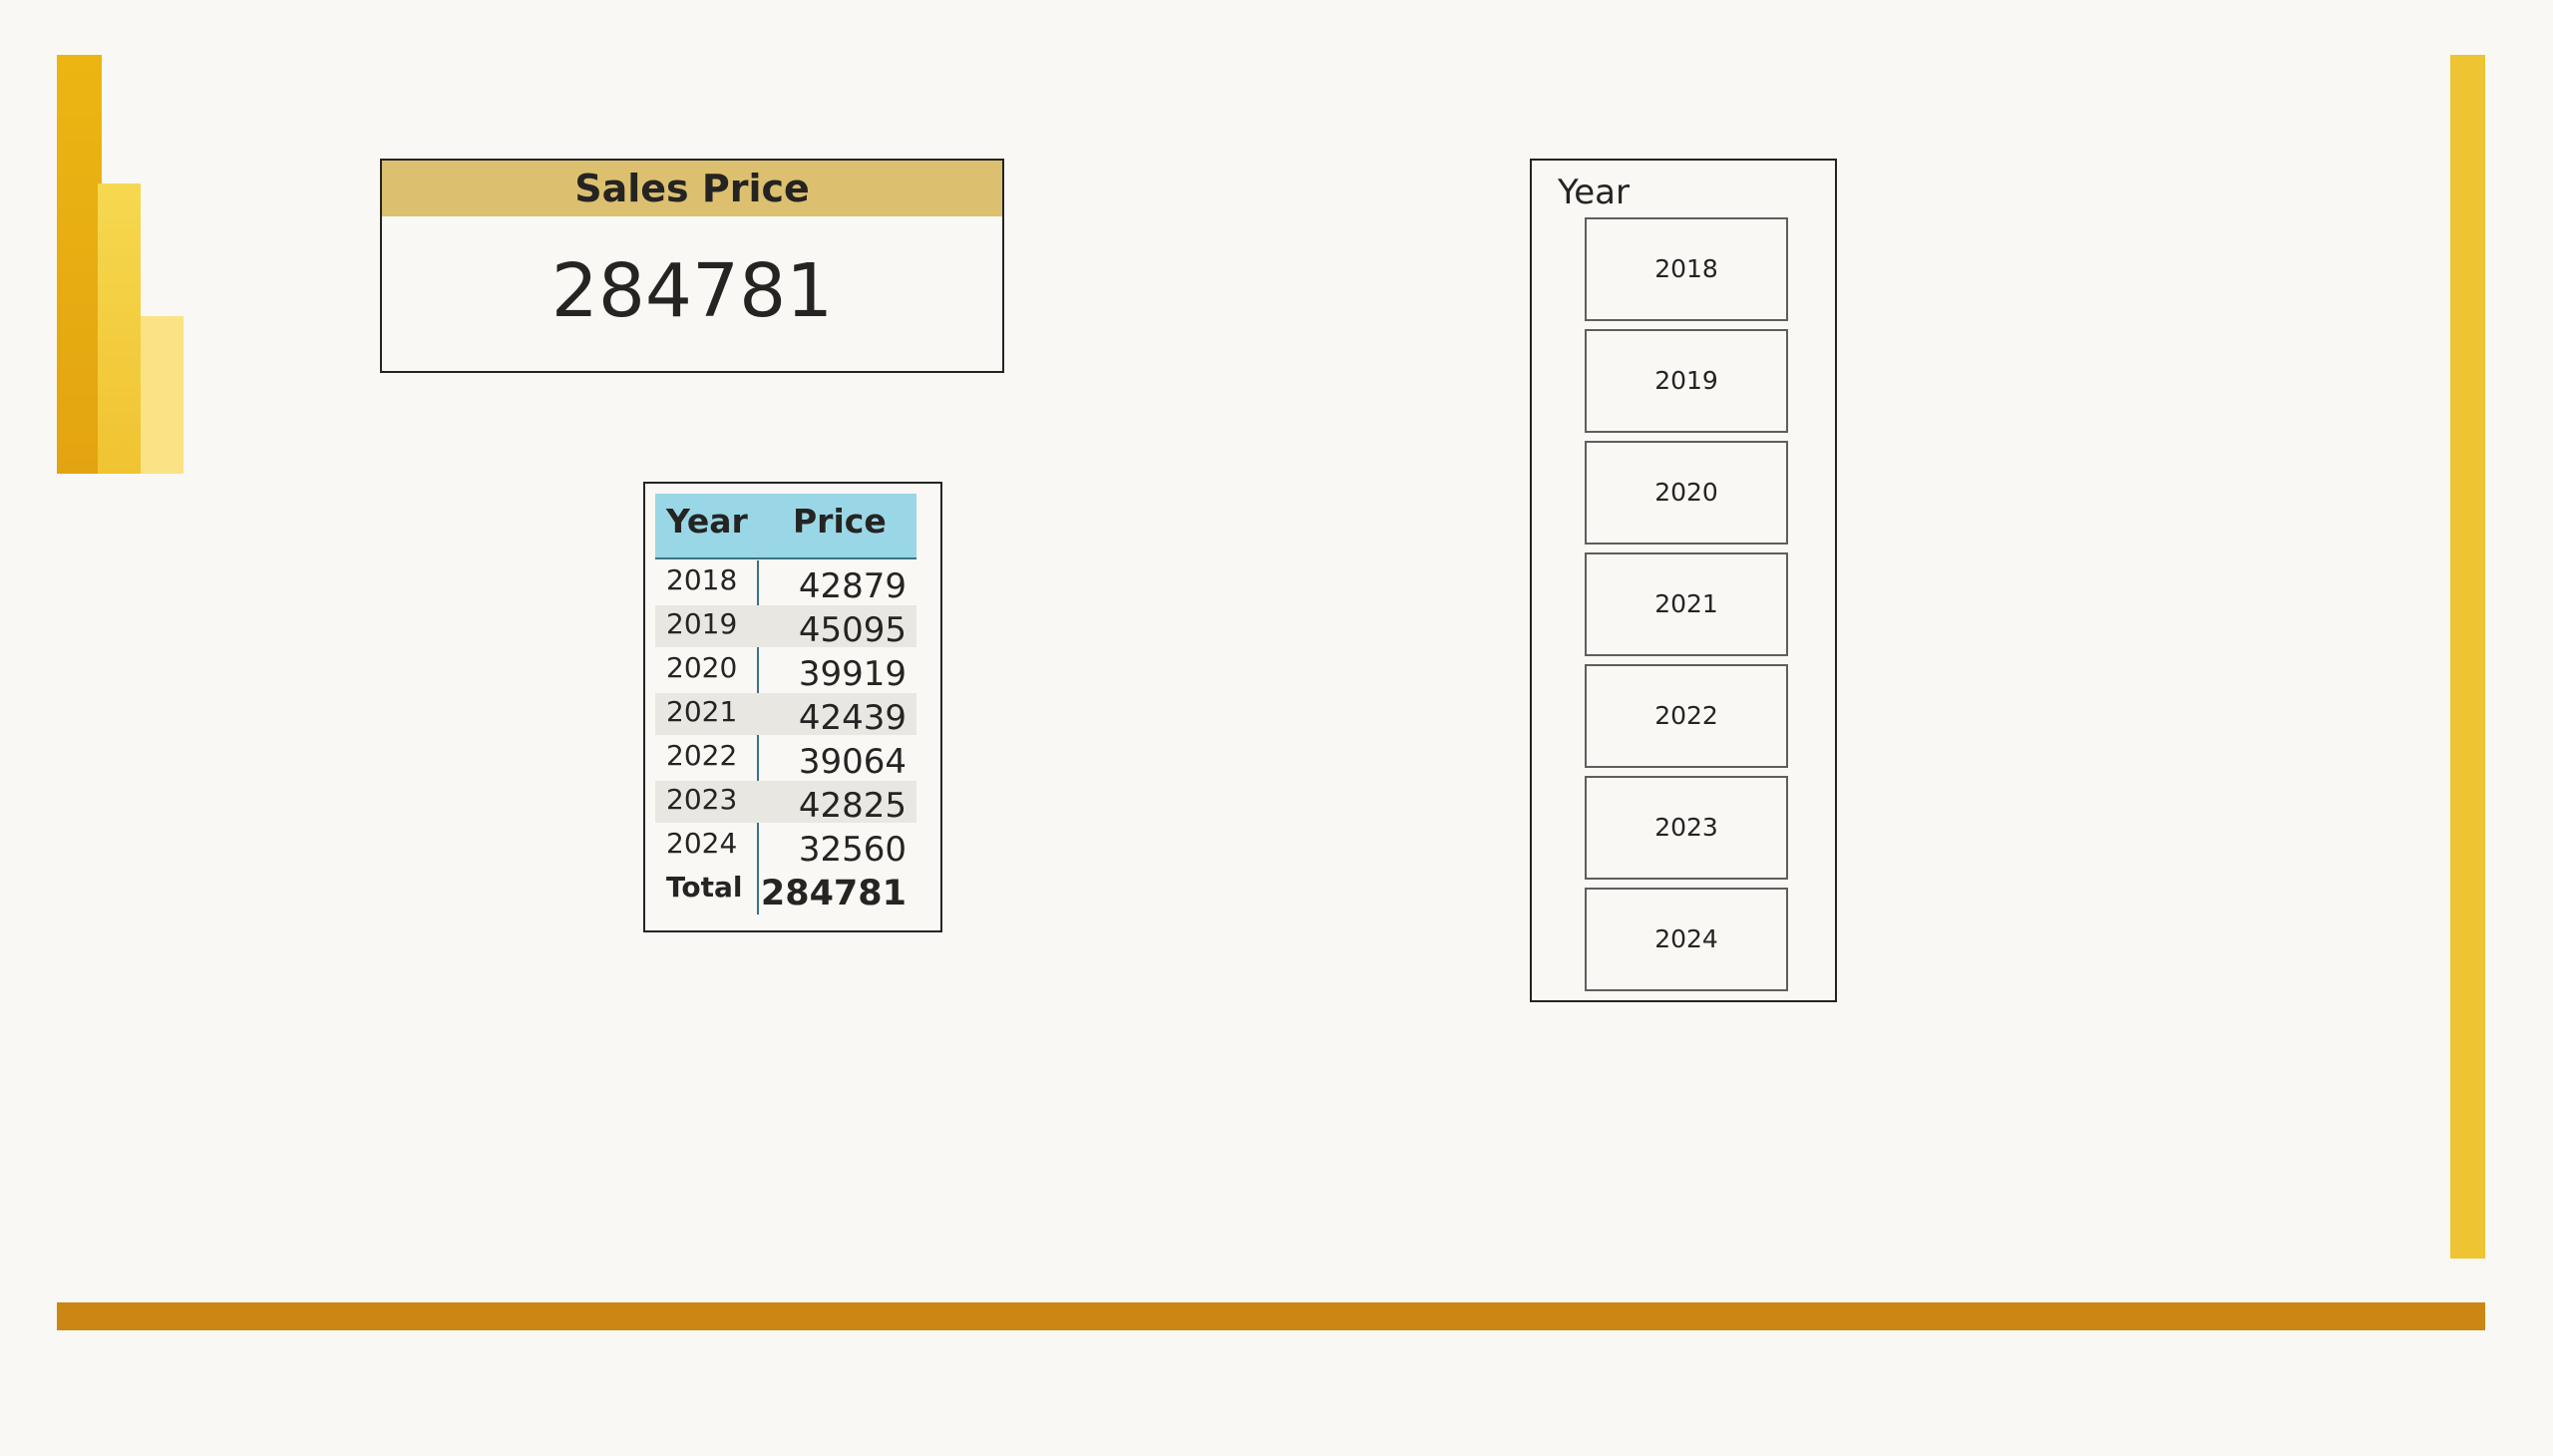  Describe the element at coordinates (2468, 657) in the screenshot. I see `decorative-right-bar` at that location.